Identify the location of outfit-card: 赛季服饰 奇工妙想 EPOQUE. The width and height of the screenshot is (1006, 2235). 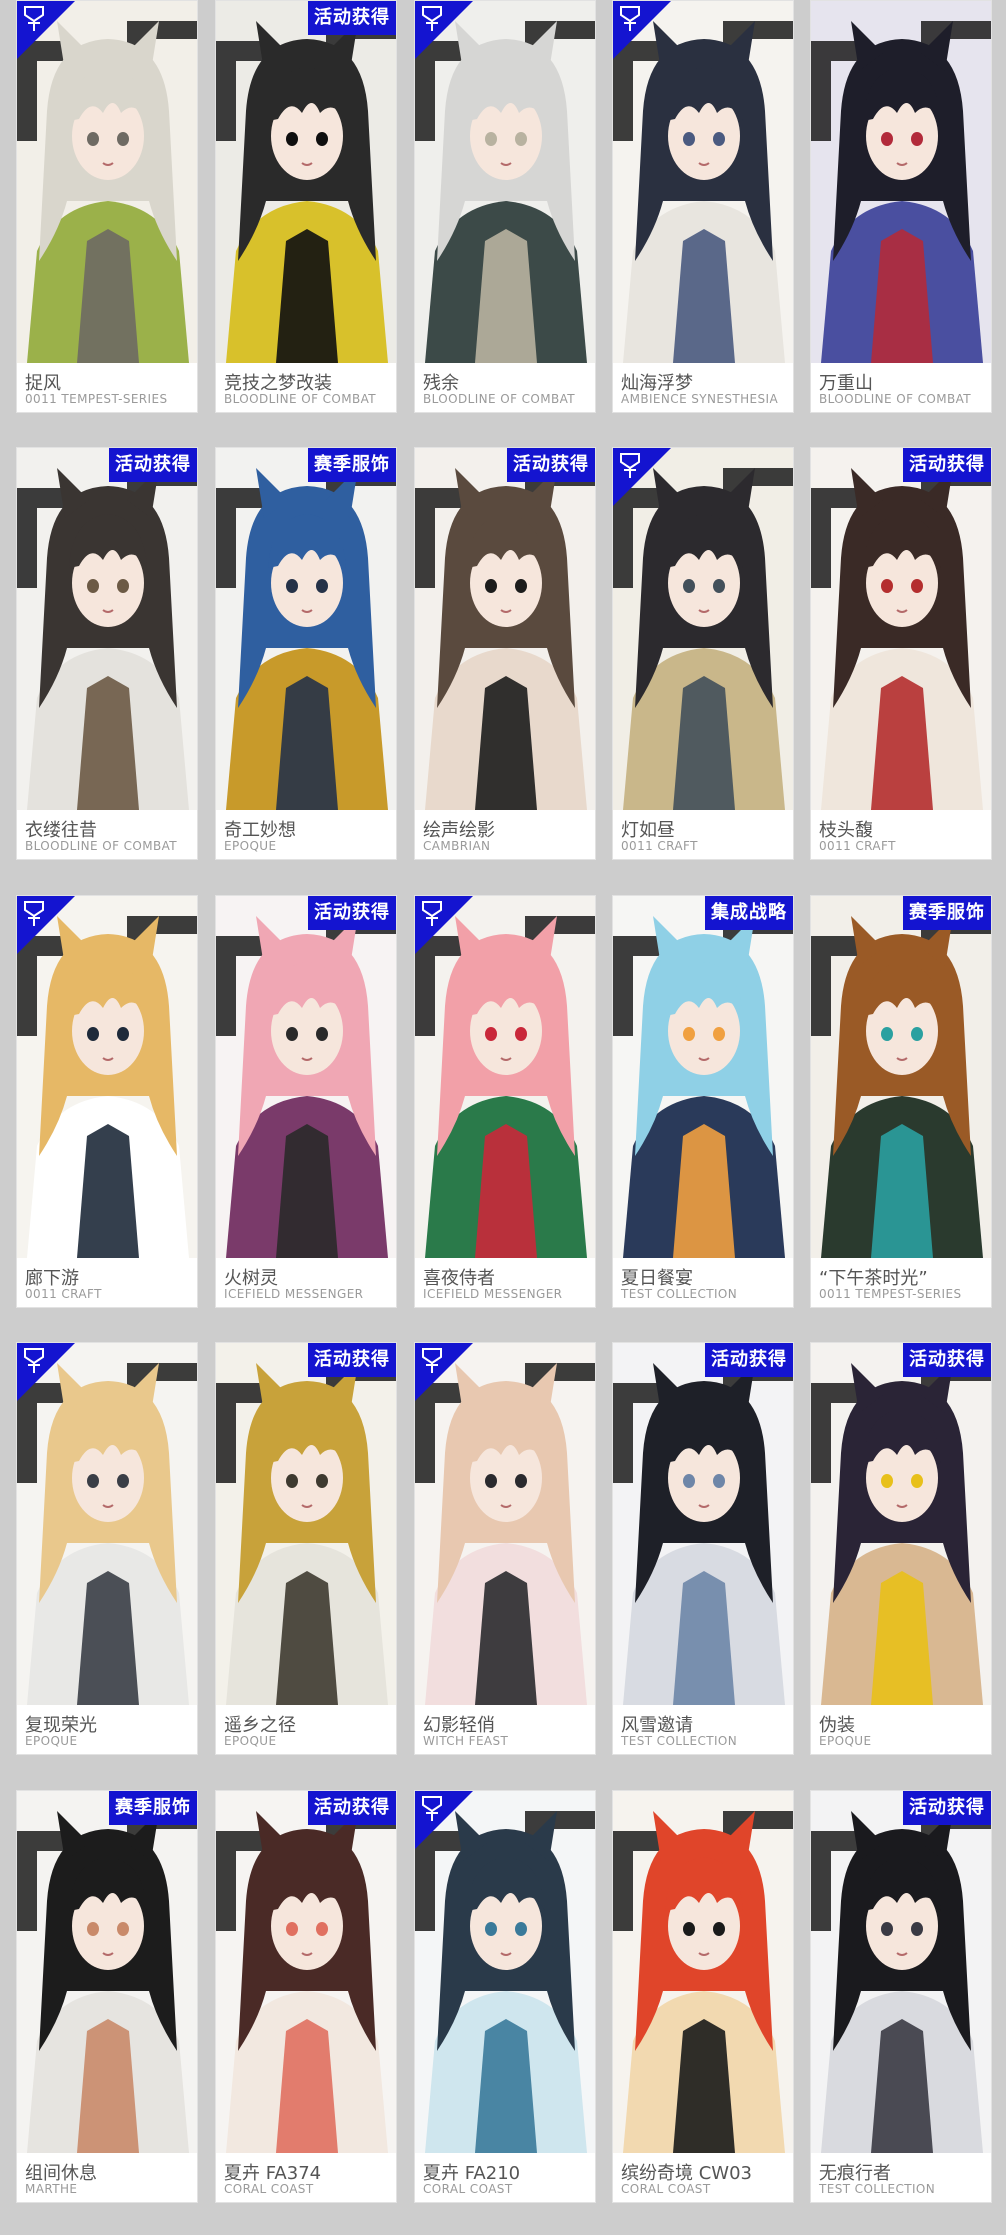
(306, 653).